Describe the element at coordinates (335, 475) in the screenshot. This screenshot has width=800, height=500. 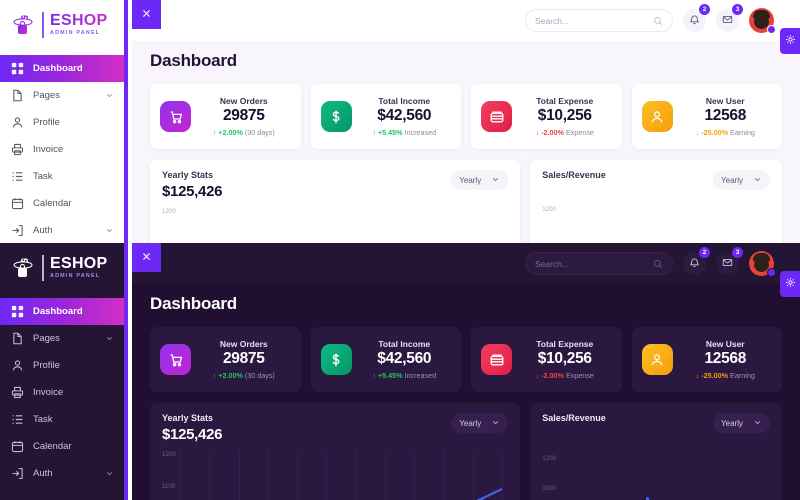
I see `chart-plot-yearly-stats: 1200 1100` at that location.